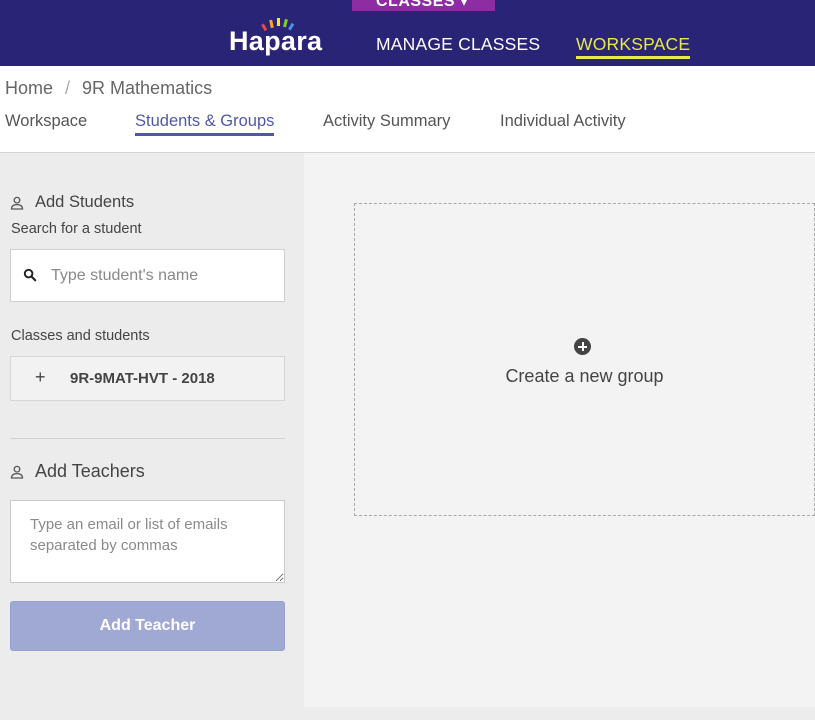 Image resolution: width=815 pixels, height=720 pixels. What do you see at coordinates (85, 202) in the screenshot?
I see `add-students-title: Add Students` at bounding box center [85, 202].